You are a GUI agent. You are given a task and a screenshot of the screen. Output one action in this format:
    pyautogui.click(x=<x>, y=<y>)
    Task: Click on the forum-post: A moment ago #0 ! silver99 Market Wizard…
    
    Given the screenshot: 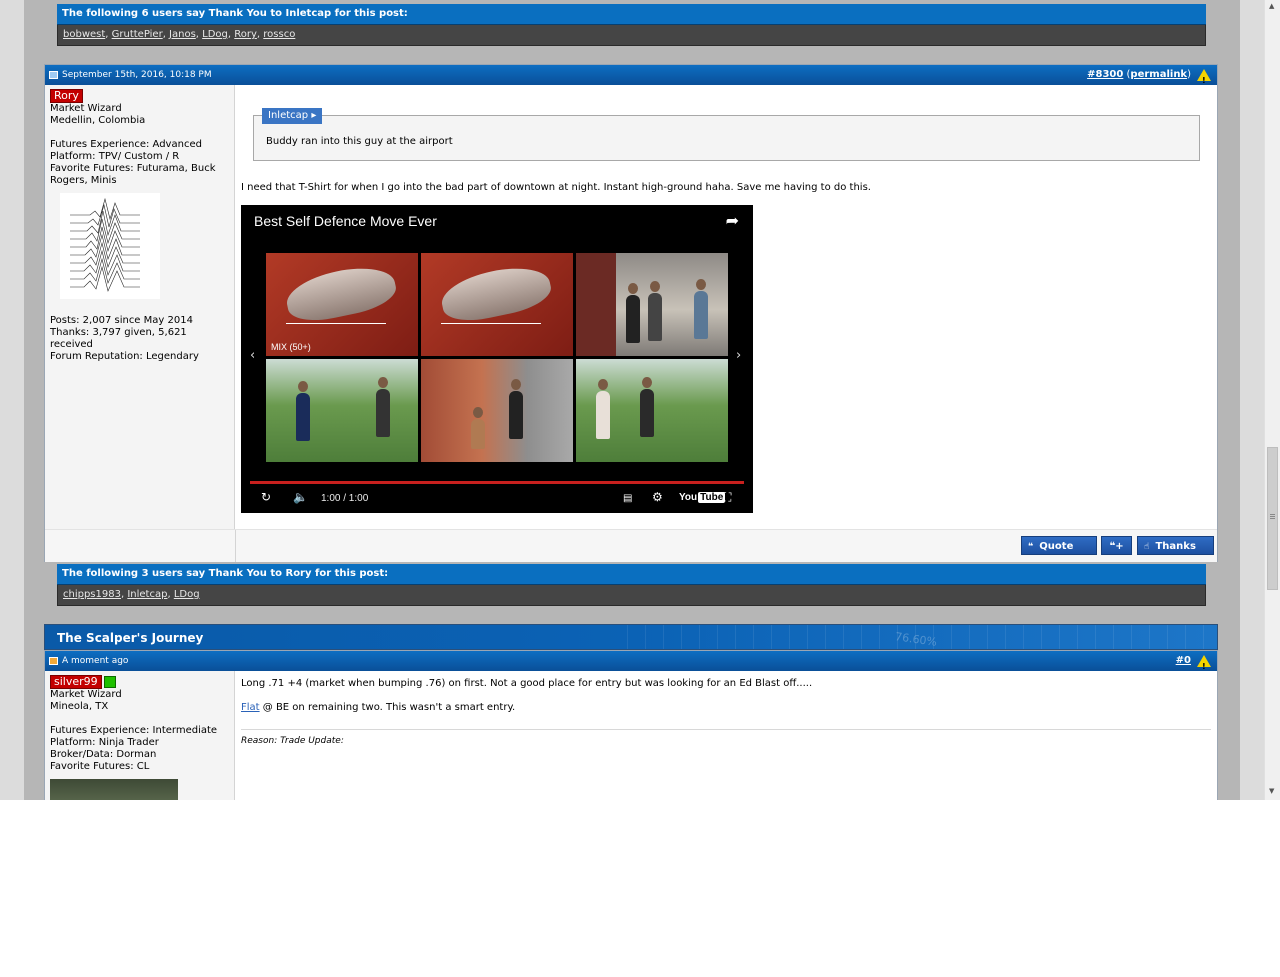 What is the action you would take?
    pyautogui.click(x=631, y=725)
    